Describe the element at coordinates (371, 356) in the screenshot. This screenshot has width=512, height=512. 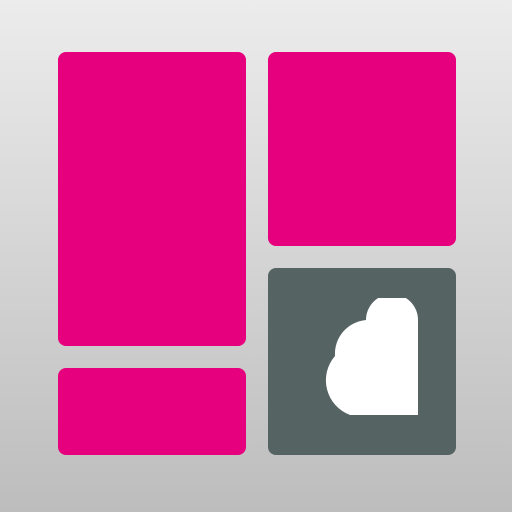
I see `heart-icon` at that location.